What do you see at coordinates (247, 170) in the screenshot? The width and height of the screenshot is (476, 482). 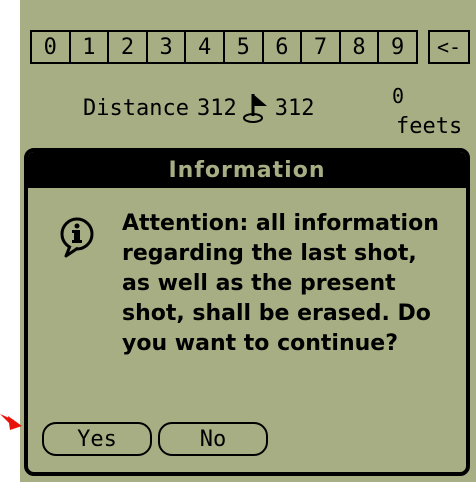 I see `dialog-title: Information` at bounding box center [247, 170].